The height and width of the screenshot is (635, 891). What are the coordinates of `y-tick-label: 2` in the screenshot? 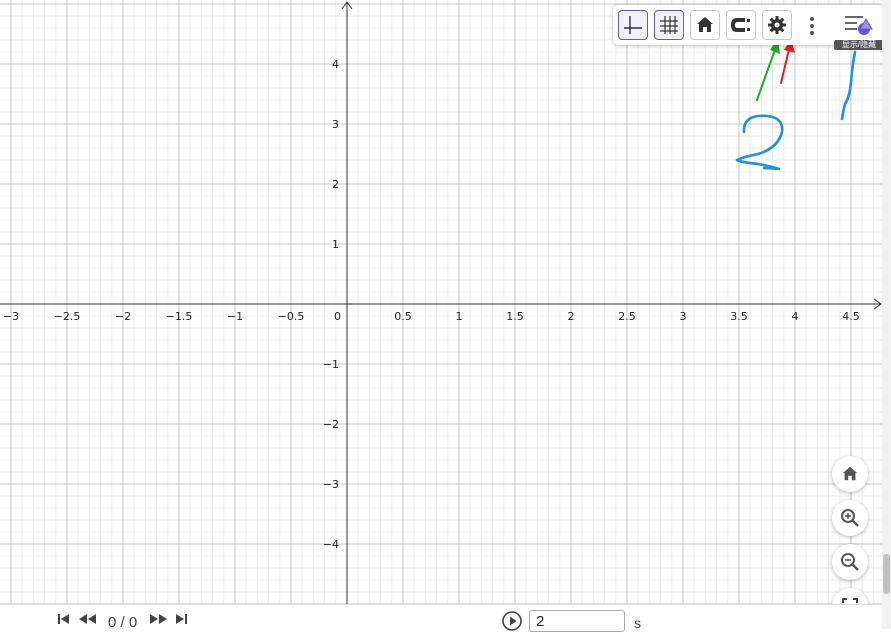 It's located at (335, 184).